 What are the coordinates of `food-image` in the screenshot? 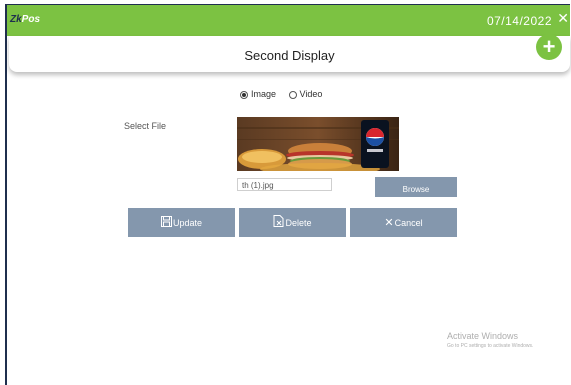 It's located at (318, 144).